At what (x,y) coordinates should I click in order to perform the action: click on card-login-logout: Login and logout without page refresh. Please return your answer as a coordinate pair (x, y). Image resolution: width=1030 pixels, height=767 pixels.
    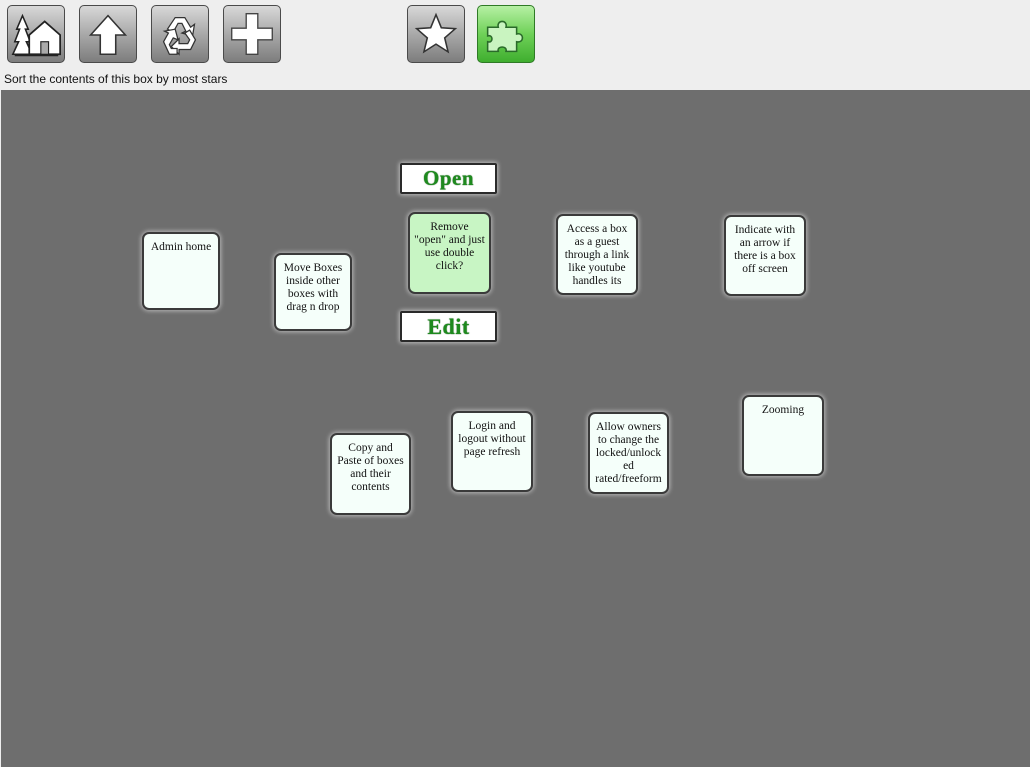
    Looking at the image, I should click on (492, 451).